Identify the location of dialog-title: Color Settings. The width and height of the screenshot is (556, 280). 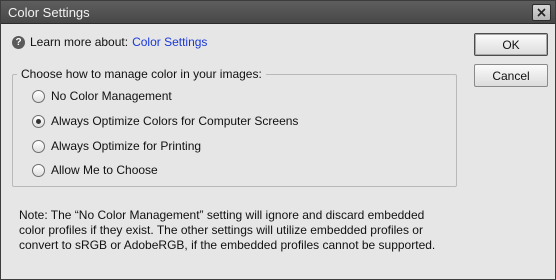
(49, 12).